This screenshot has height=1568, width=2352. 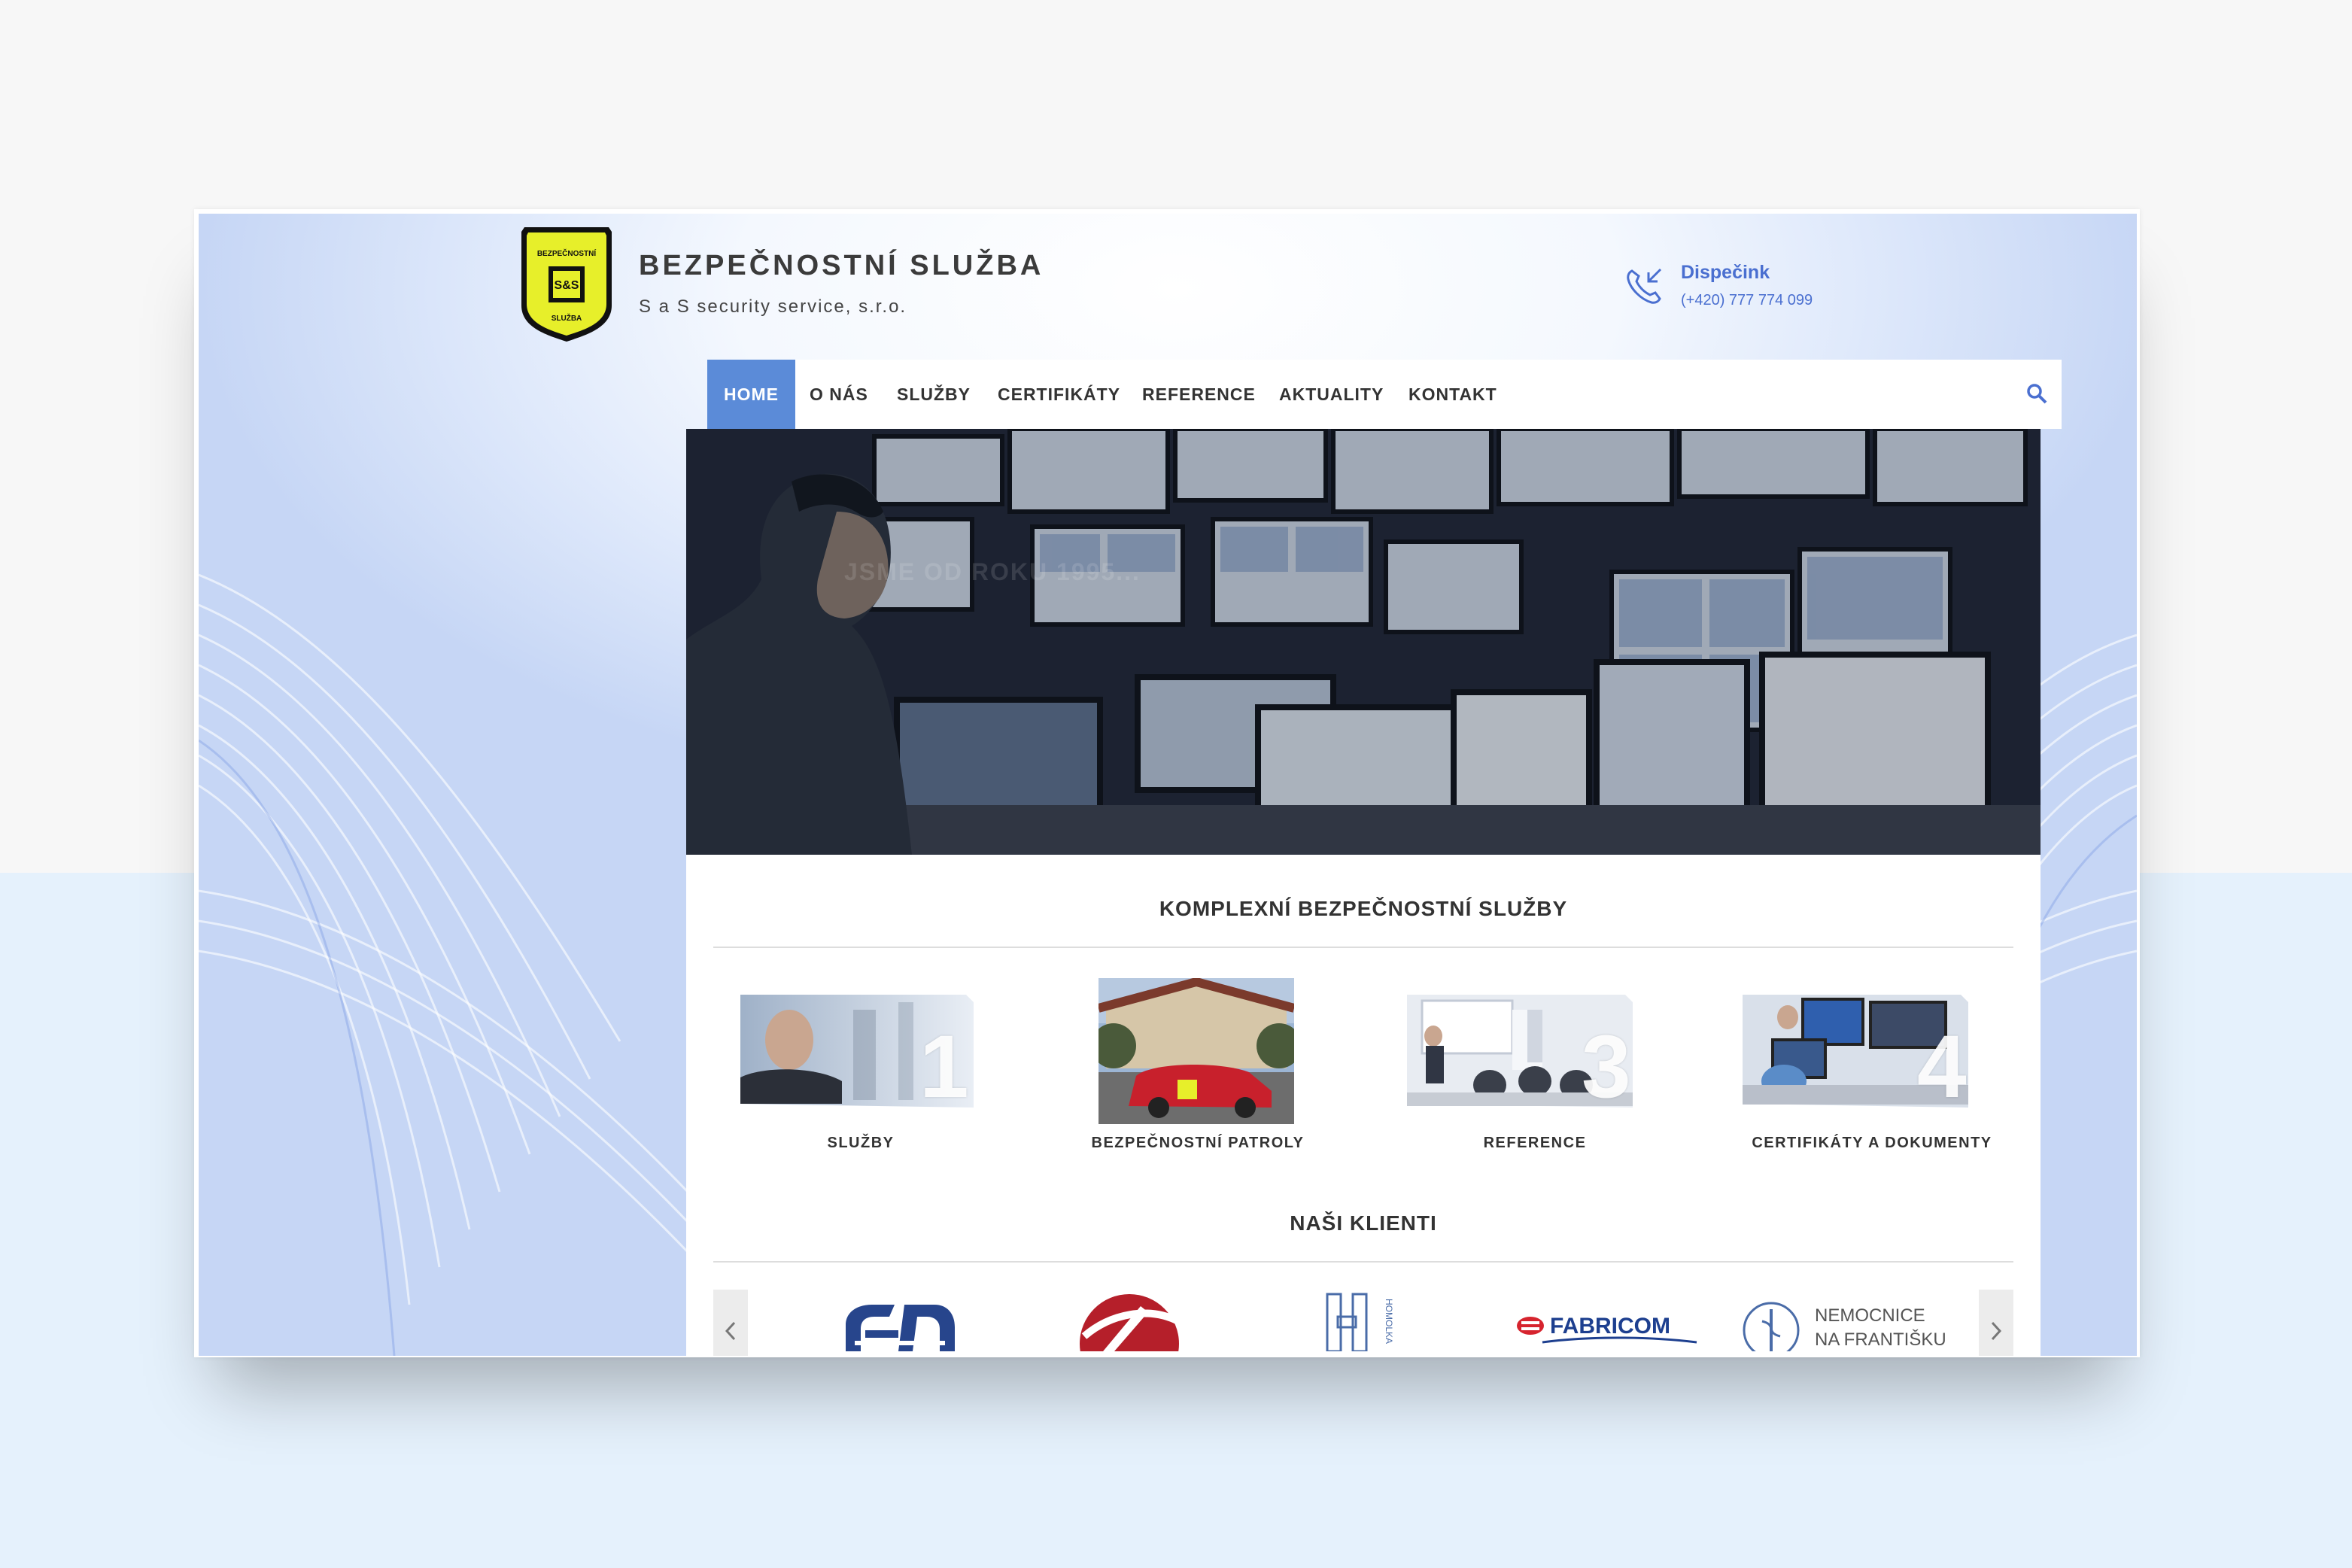 I want to click on service-label-patroly: BEZPEČNOSTNÍ PATROLY, so click(x=1198, y=1143).